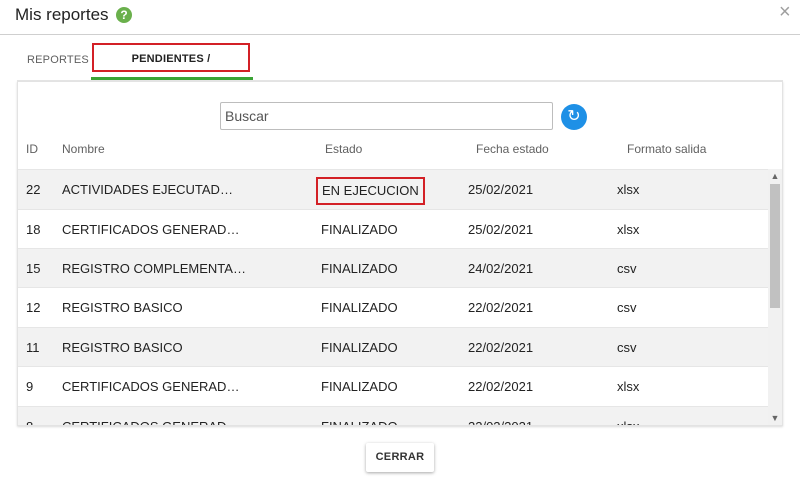 Image resolution: width=800 pixels, height=480 pixels. What do you see at coordinates (33, 268) in the screenshot?
I see `cell-id: 15` at bounding box center [33, 268].